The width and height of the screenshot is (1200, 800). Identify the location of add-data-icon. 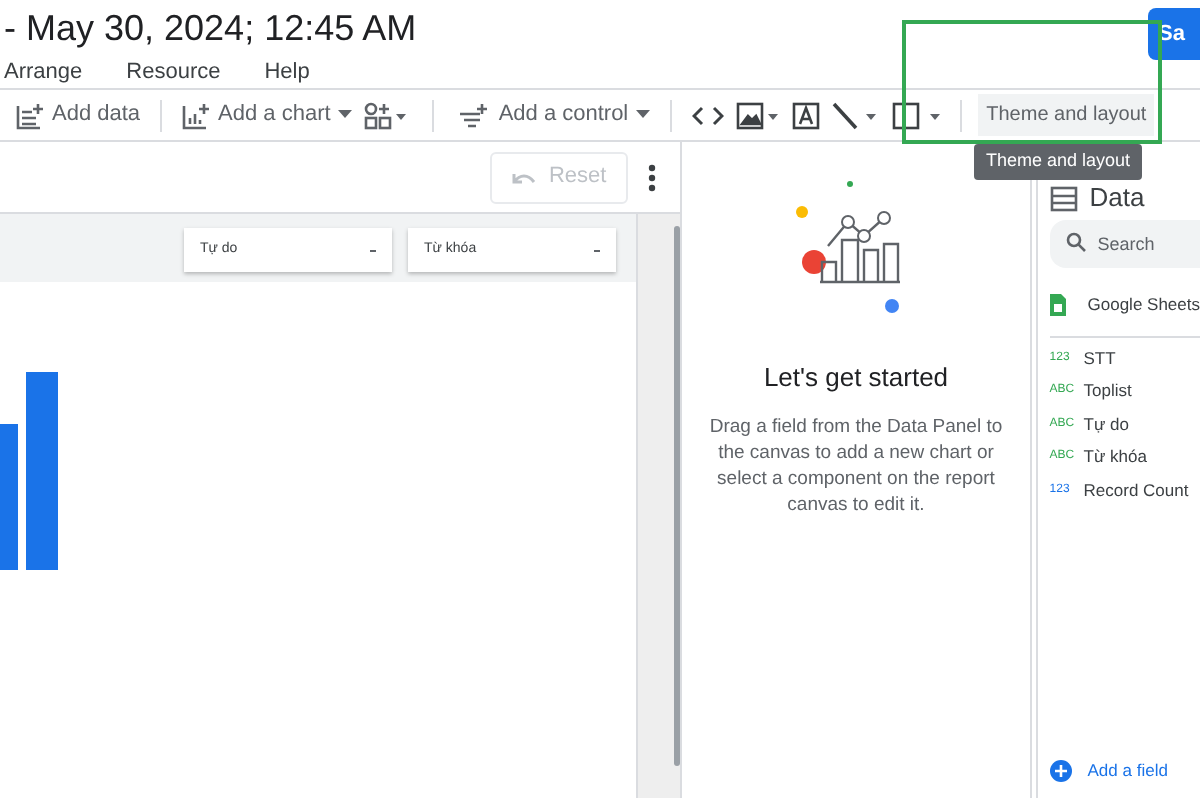
(30, 115).